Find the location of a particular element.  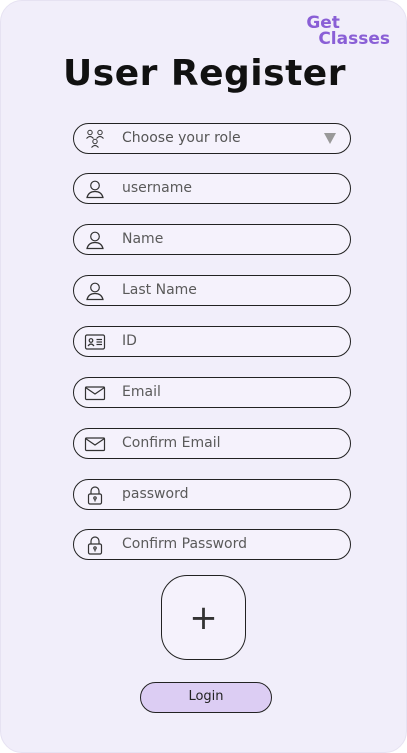

confirm-email-field is located at coordinates (212, 443).